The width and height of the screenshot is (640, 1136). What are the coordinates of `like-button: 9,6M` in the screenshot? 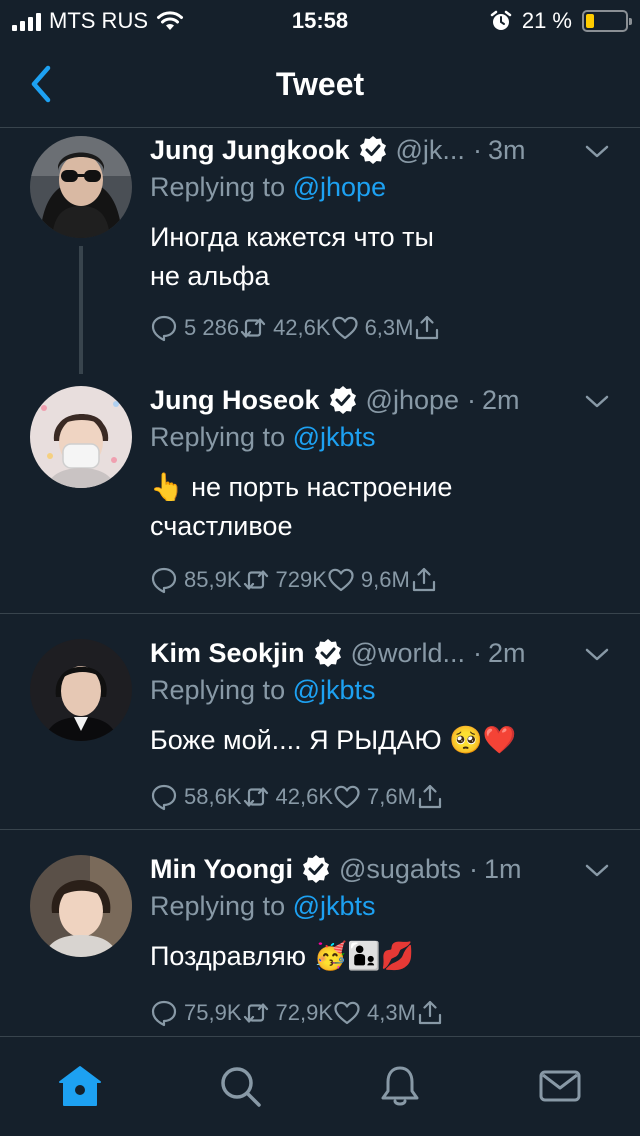 It's located at (368, 580).